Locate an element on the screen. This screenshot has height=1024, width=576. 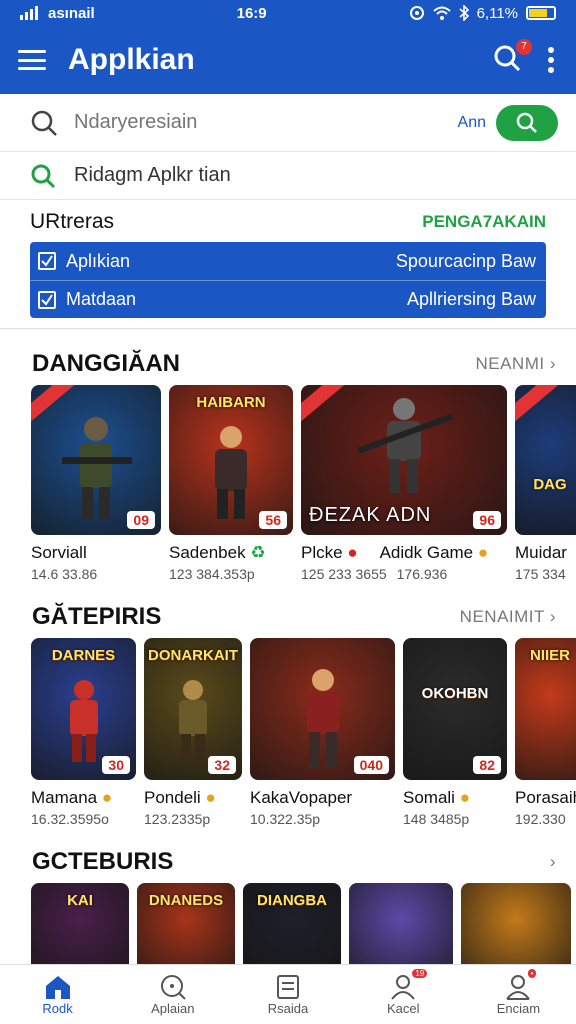
game-name: Sorviall is located at coordinates (59, 552).